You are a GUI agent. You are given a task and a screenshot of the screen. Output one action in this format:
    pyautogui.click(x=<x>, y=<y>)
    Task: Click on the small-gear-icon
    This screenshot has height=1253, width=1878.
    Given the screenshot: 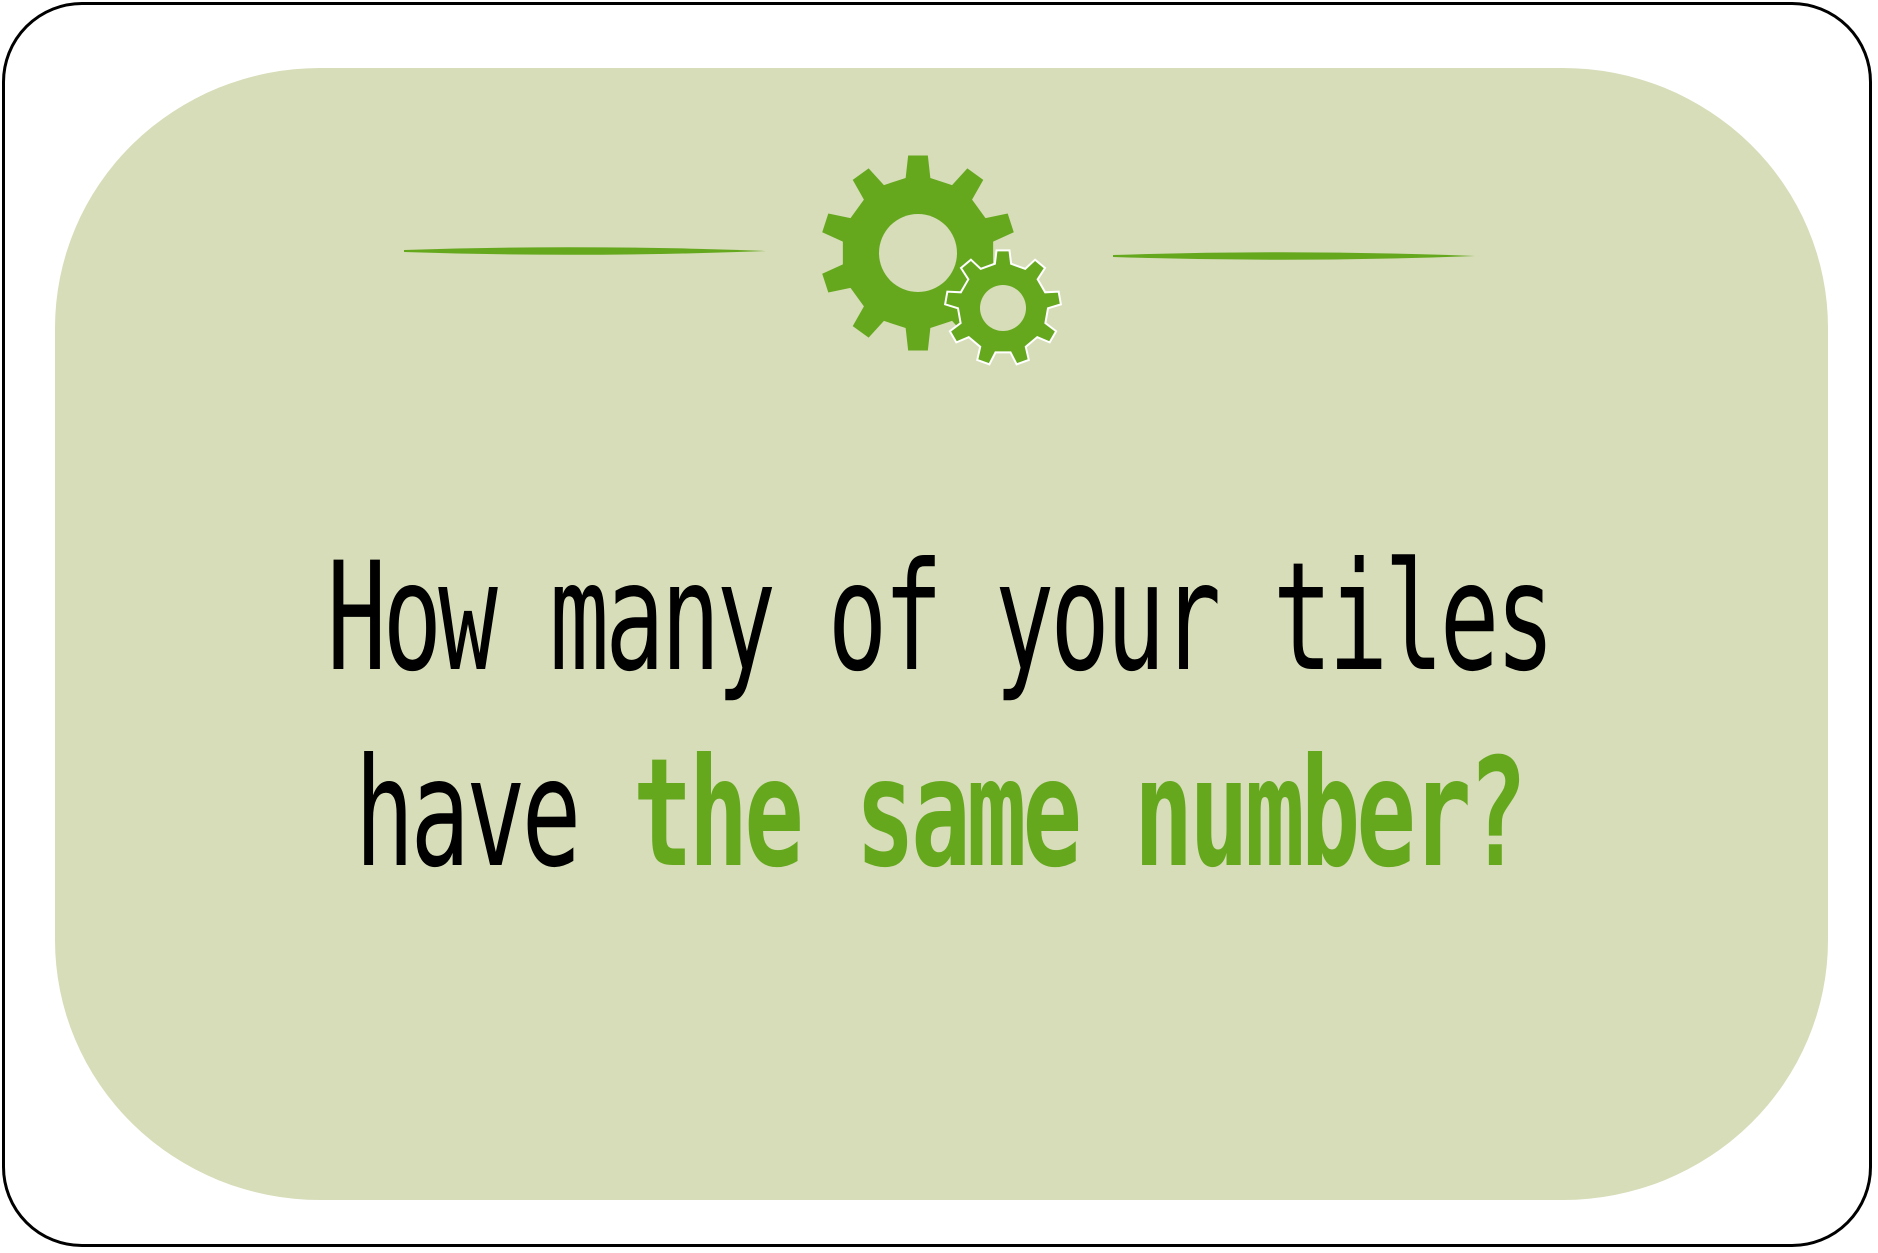 What is the action you would take?
    pyautogui.click(x=1002, y=307)
    